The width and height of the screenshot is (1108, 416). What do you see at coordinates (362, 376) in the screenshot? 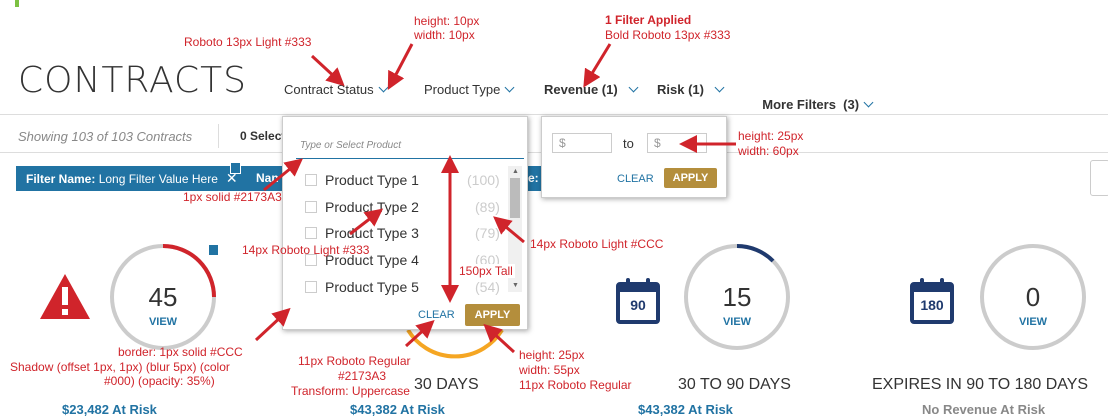
I see `annotation-clear-color: #2173A3` at bounding box center [362, 376].